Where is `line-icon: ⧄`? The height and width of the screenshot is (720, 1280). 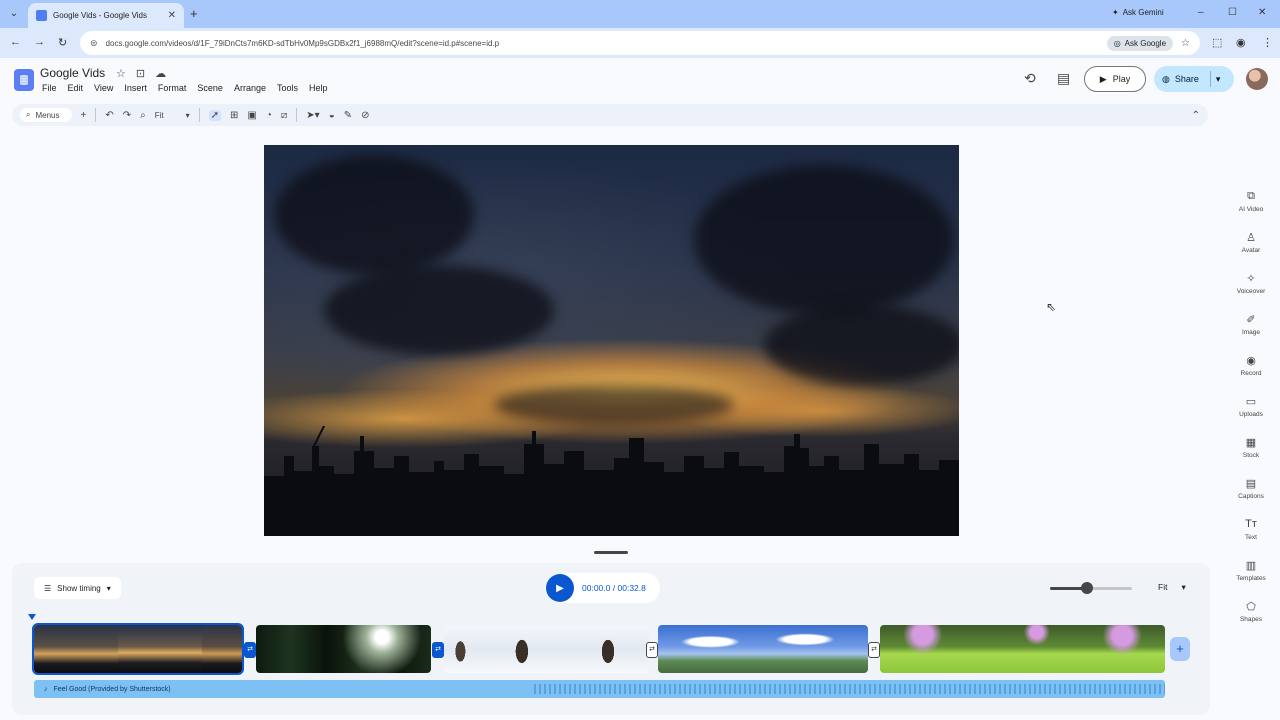
line-icon: ⧄ is located at coordinates (284, 115).